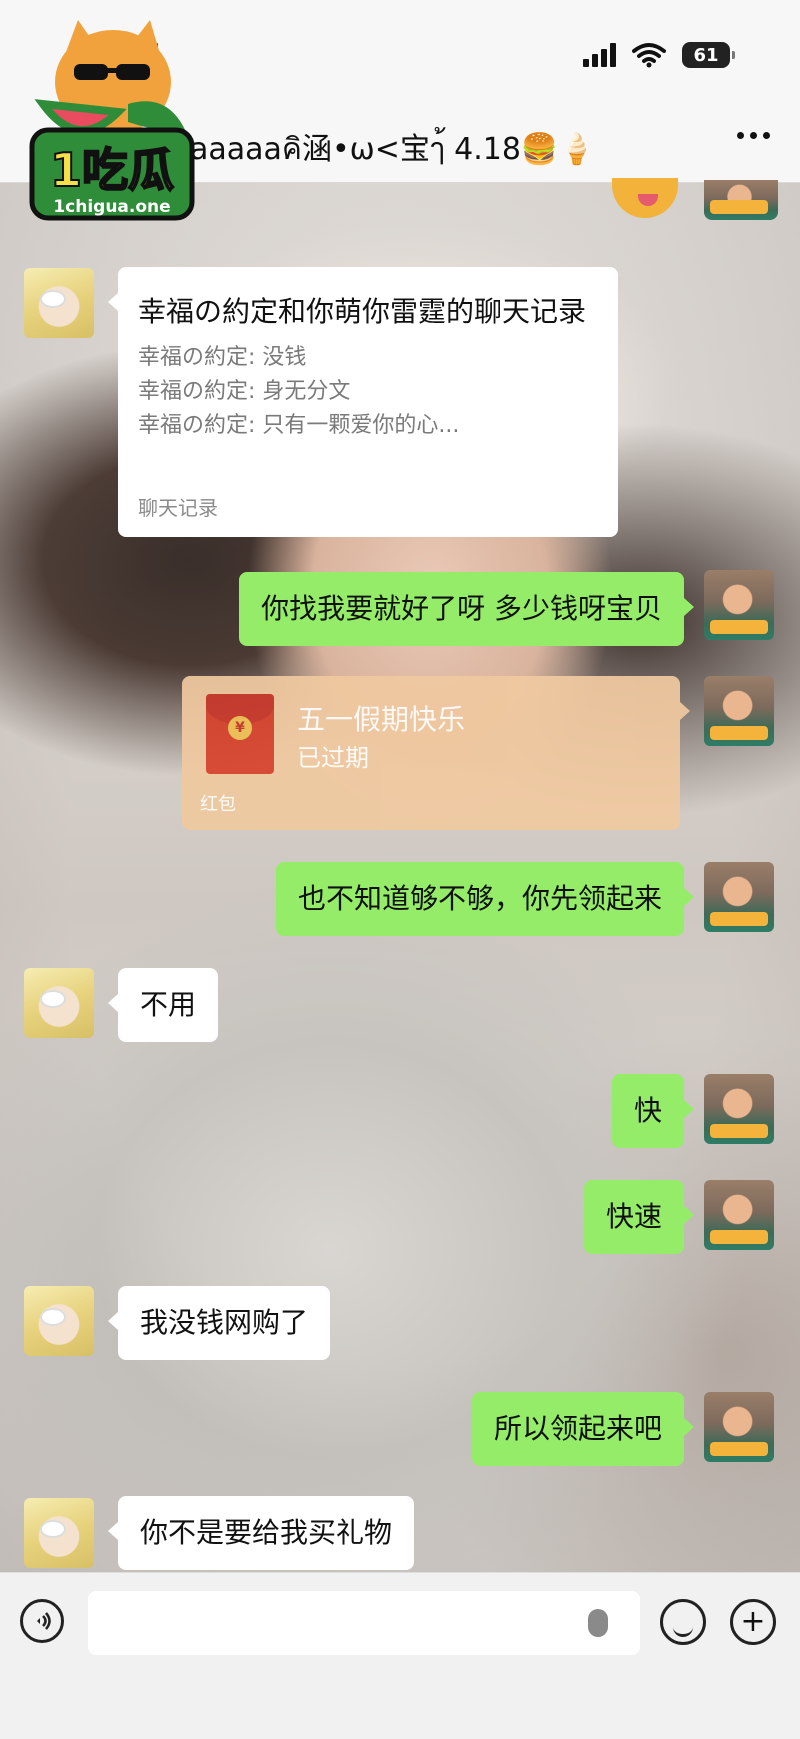  Describe the element at coordinates (485, 899) in the screenshot. I see `outgoing-message: 也不知道够不够，你先领起来` at that location.